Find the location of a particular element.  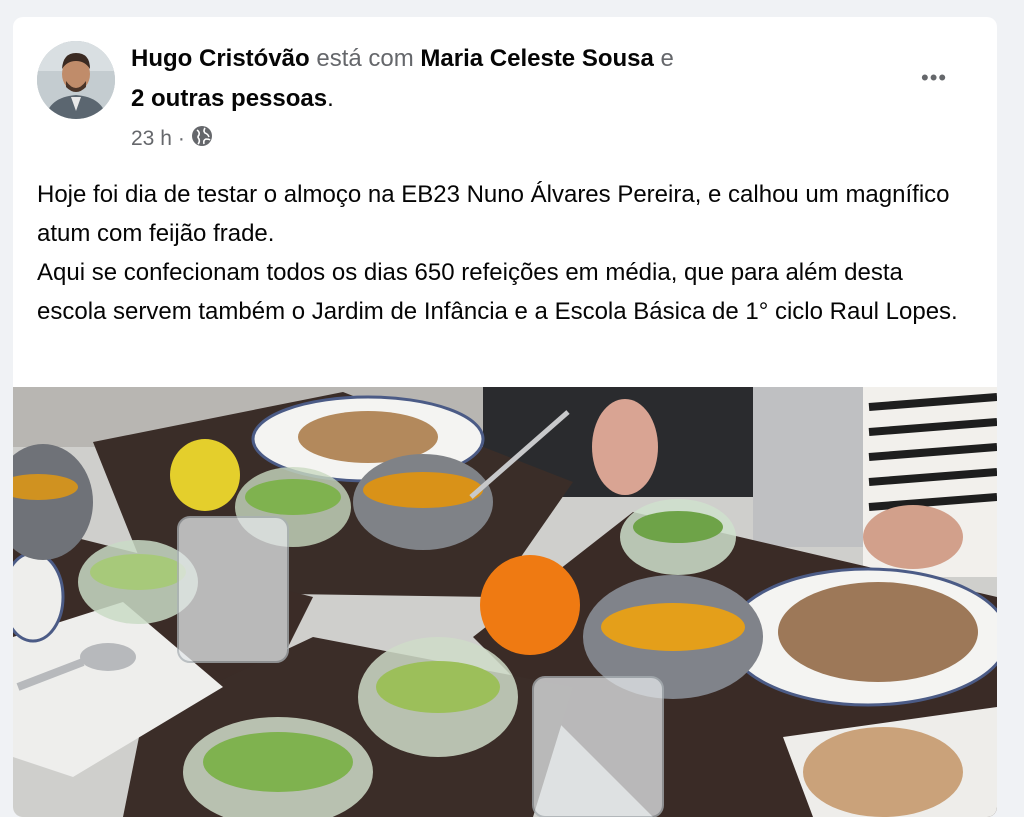

period-text: . is located at coordinates (330, 98).